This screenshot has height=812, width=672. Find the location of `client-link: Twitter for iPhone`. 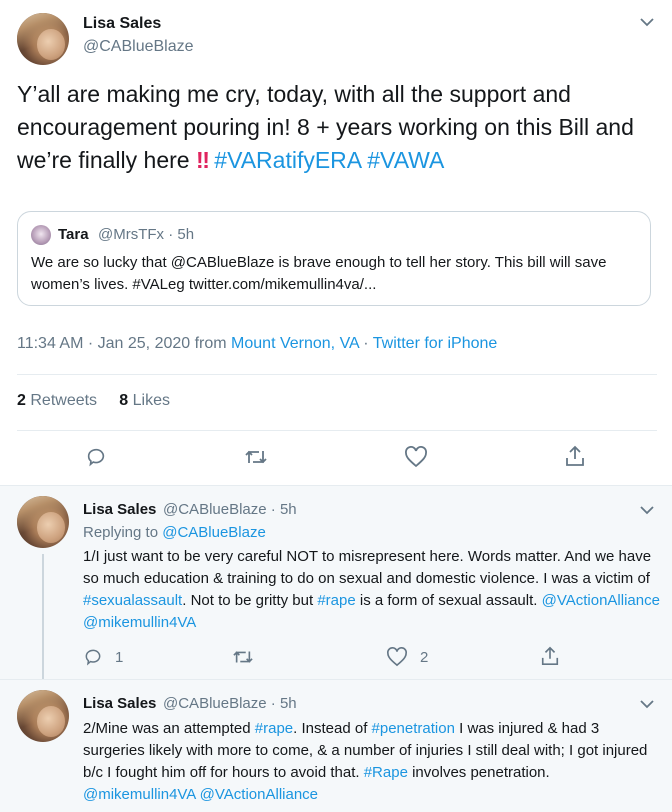

client-link: Twitter for iPhone is located at coordinates (435, 343).